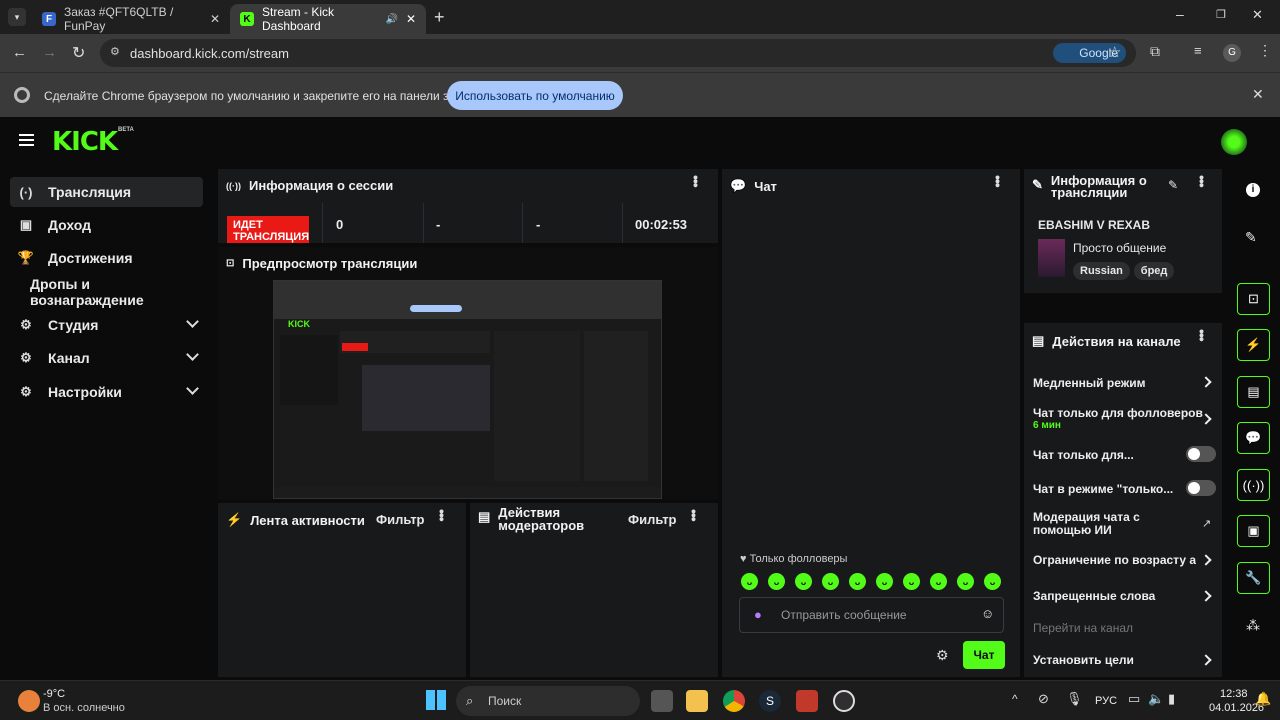  Describe the element at coordinates (1043, 699) in the screenshot. I see `network-off-icon: ⊘` at that location.